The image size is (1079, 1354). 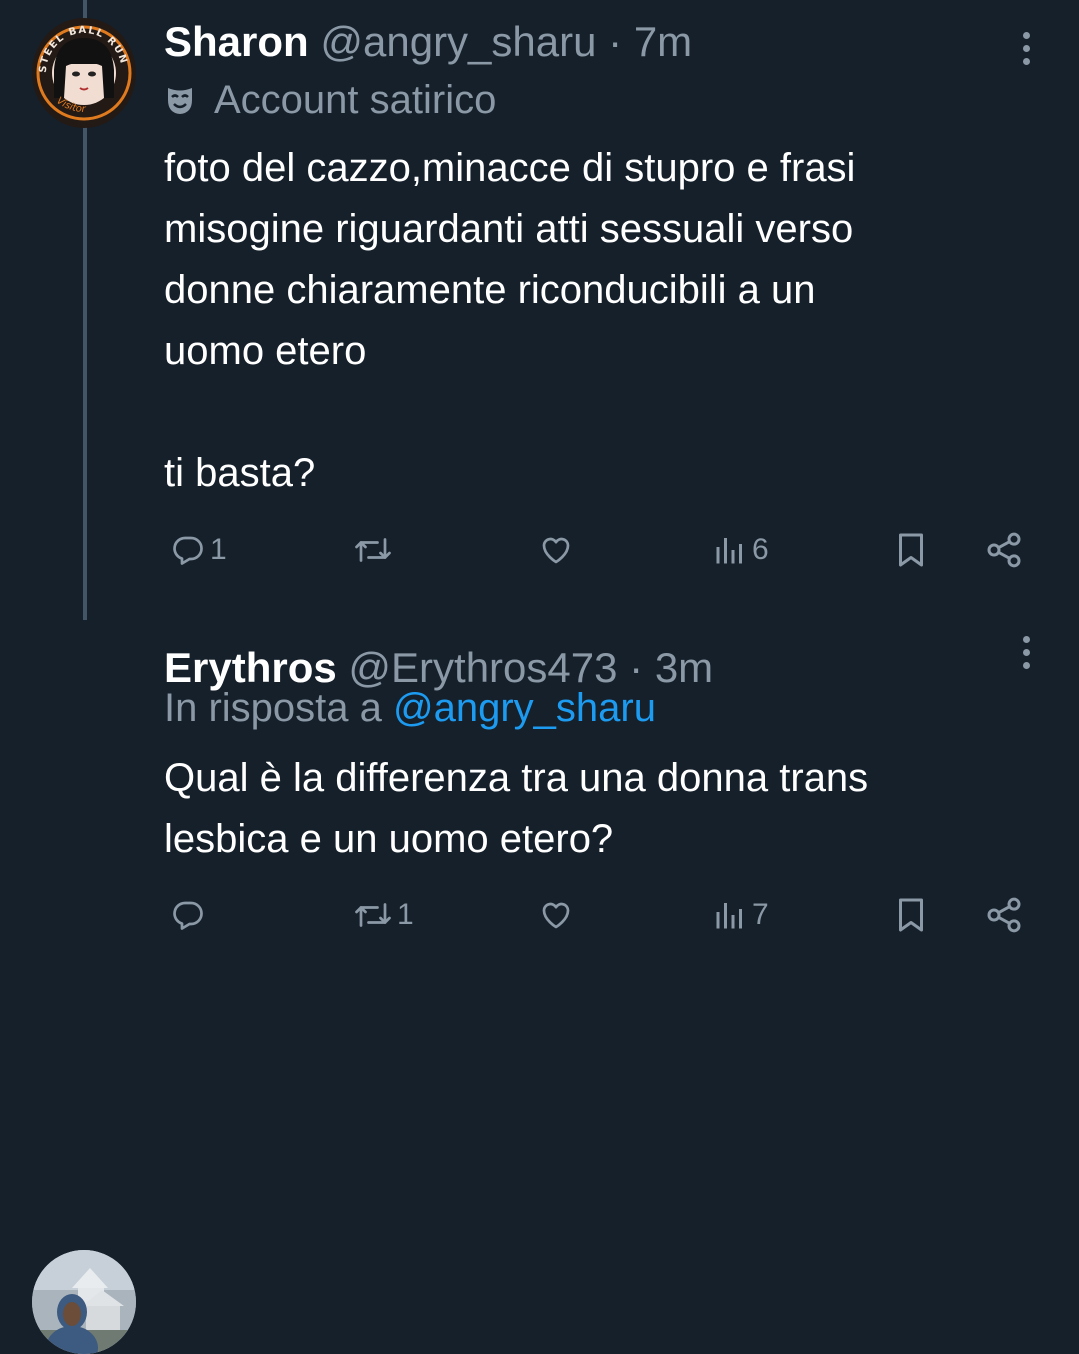 I want to click on repost-count: 1, so click(x=405, y=914).